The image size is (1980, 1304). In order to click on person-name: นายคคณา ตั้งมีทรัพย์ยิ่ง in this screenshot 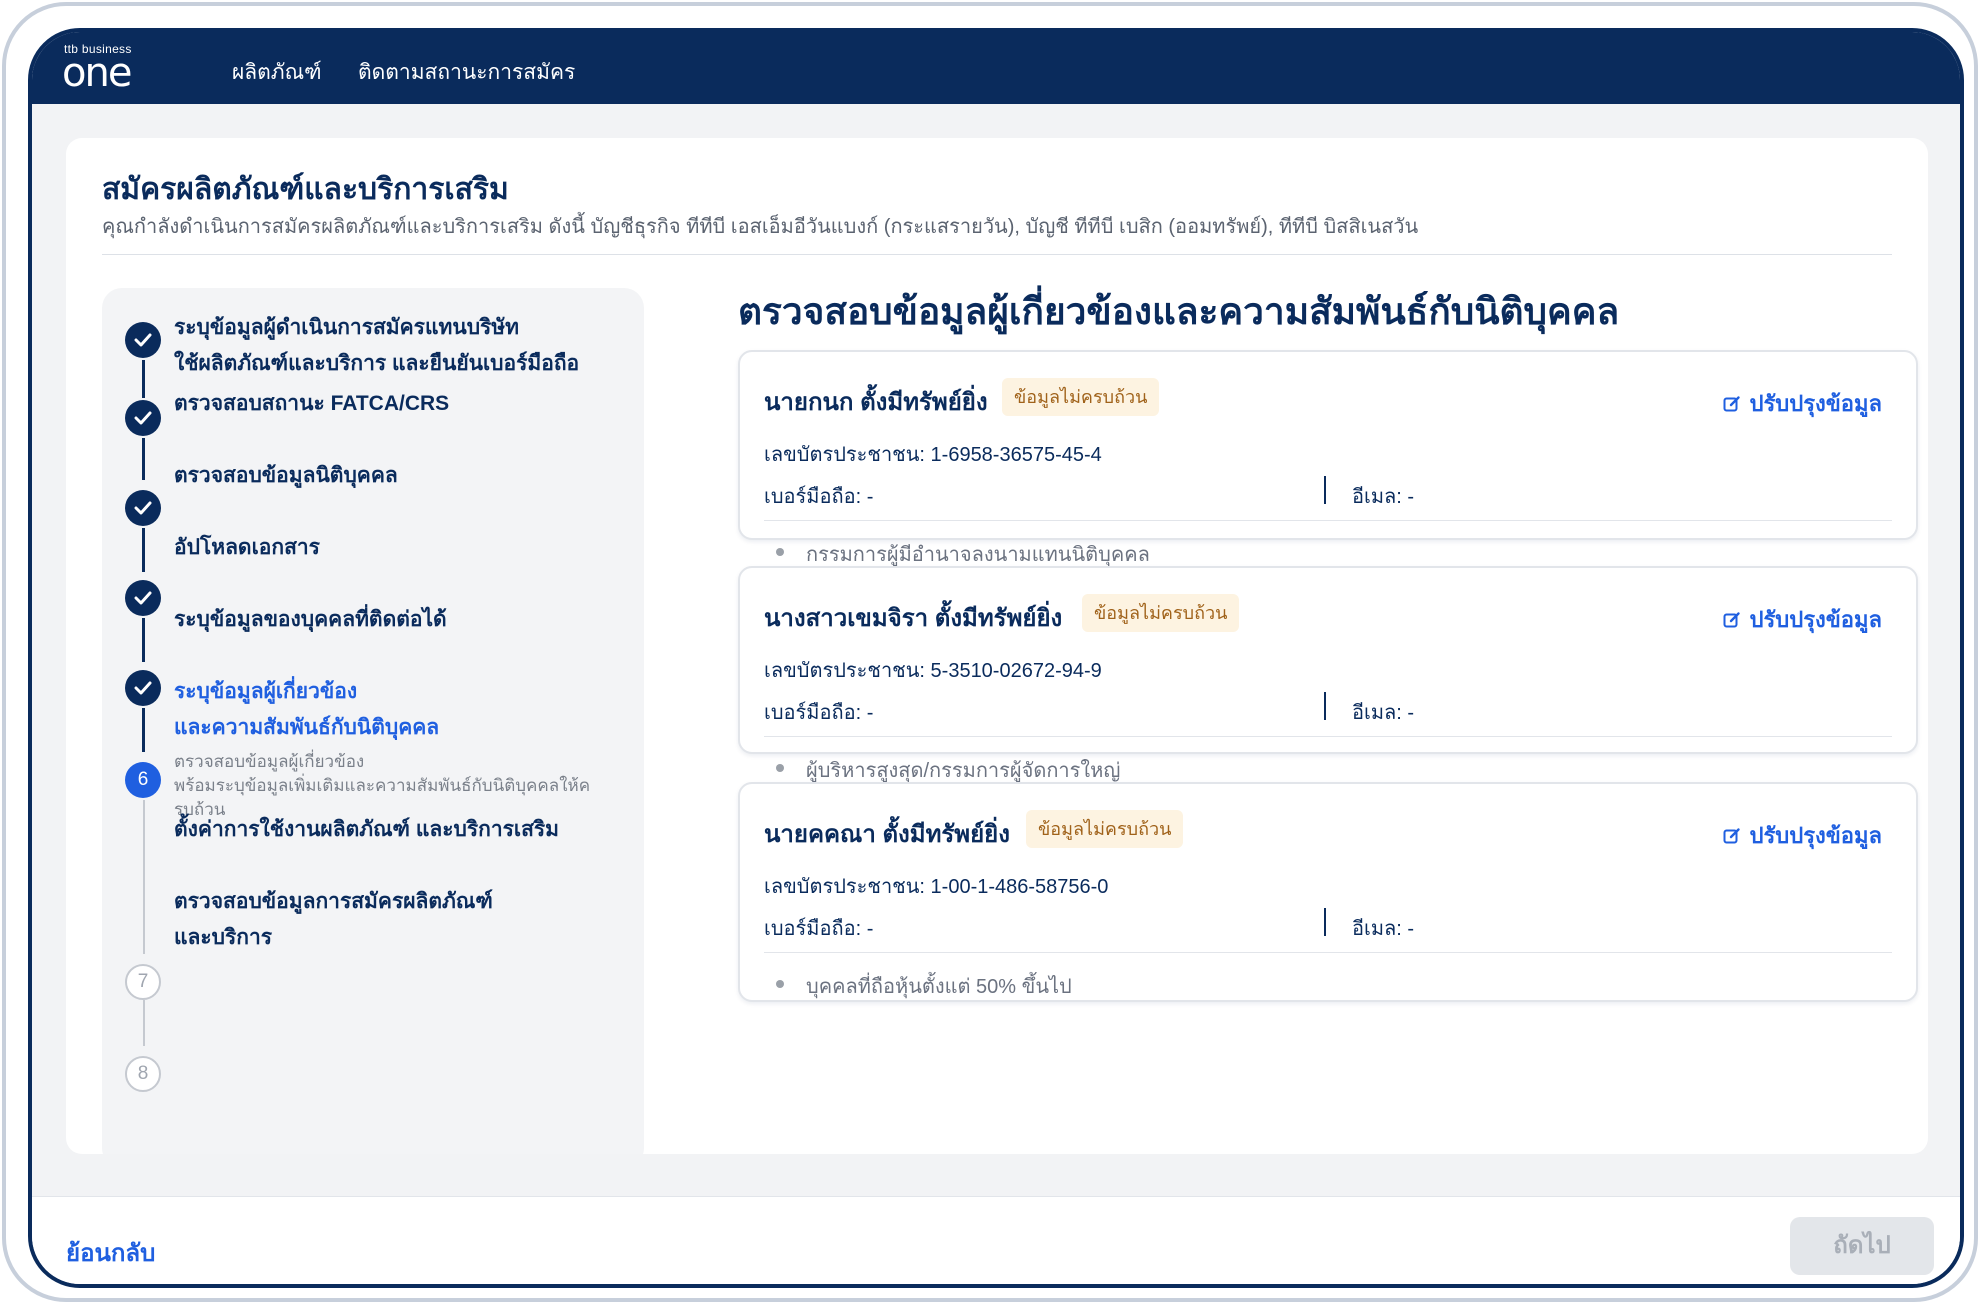, I will do `click(887, 834)`.